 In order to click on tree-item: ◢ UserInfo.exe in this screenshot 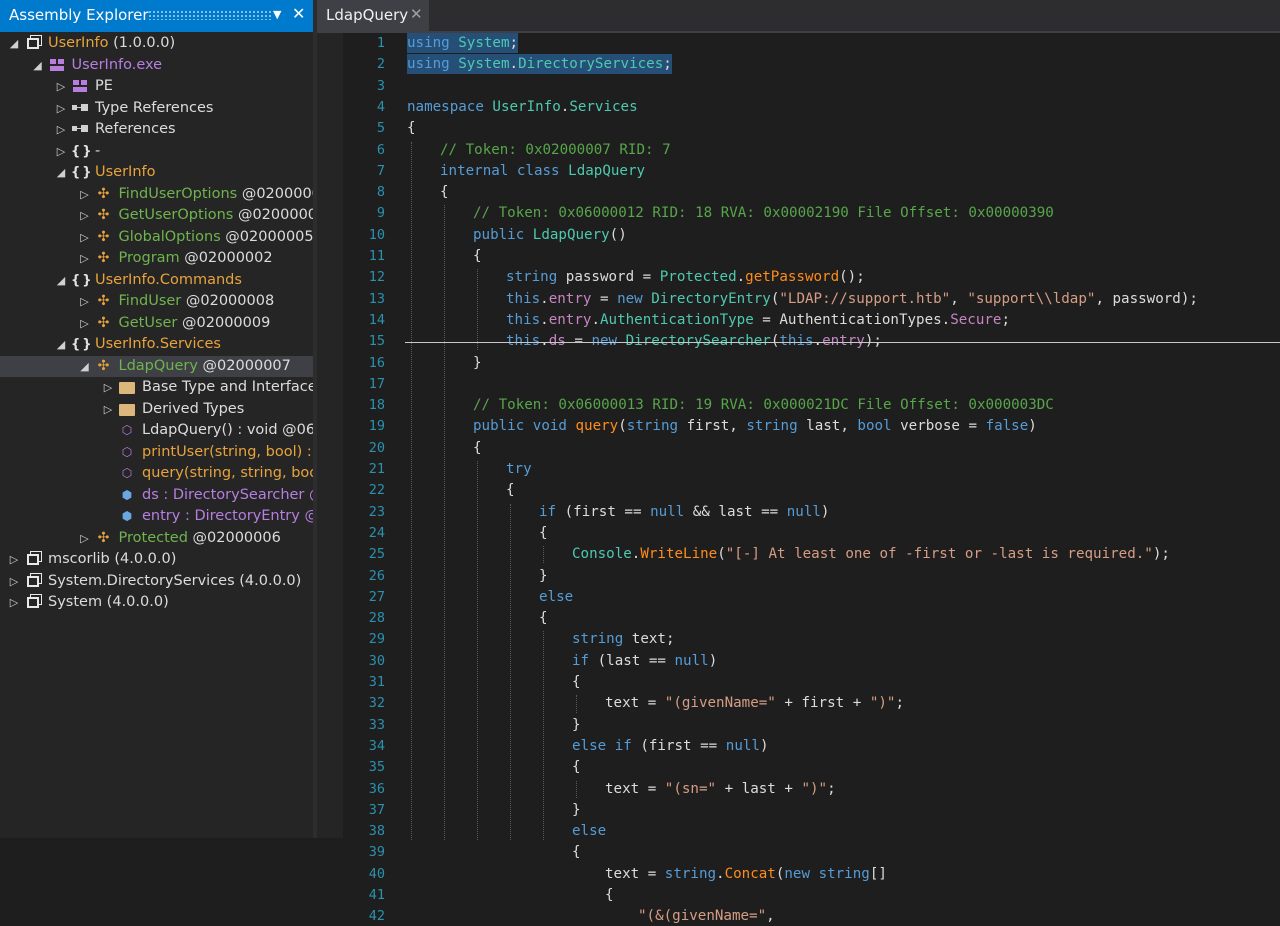, I will do `click(156, 65)`.